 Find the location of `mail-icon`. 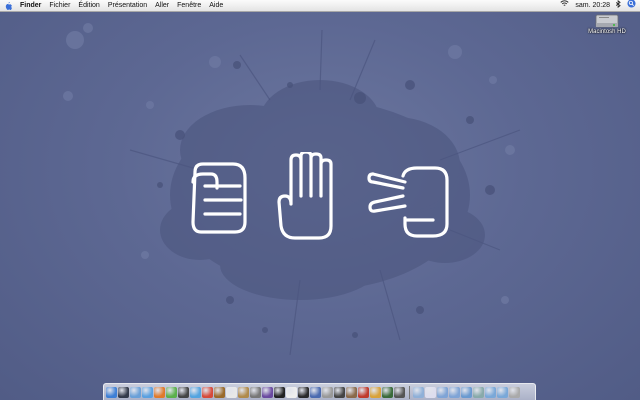

mail-icon is located at coordinates (135, 392).